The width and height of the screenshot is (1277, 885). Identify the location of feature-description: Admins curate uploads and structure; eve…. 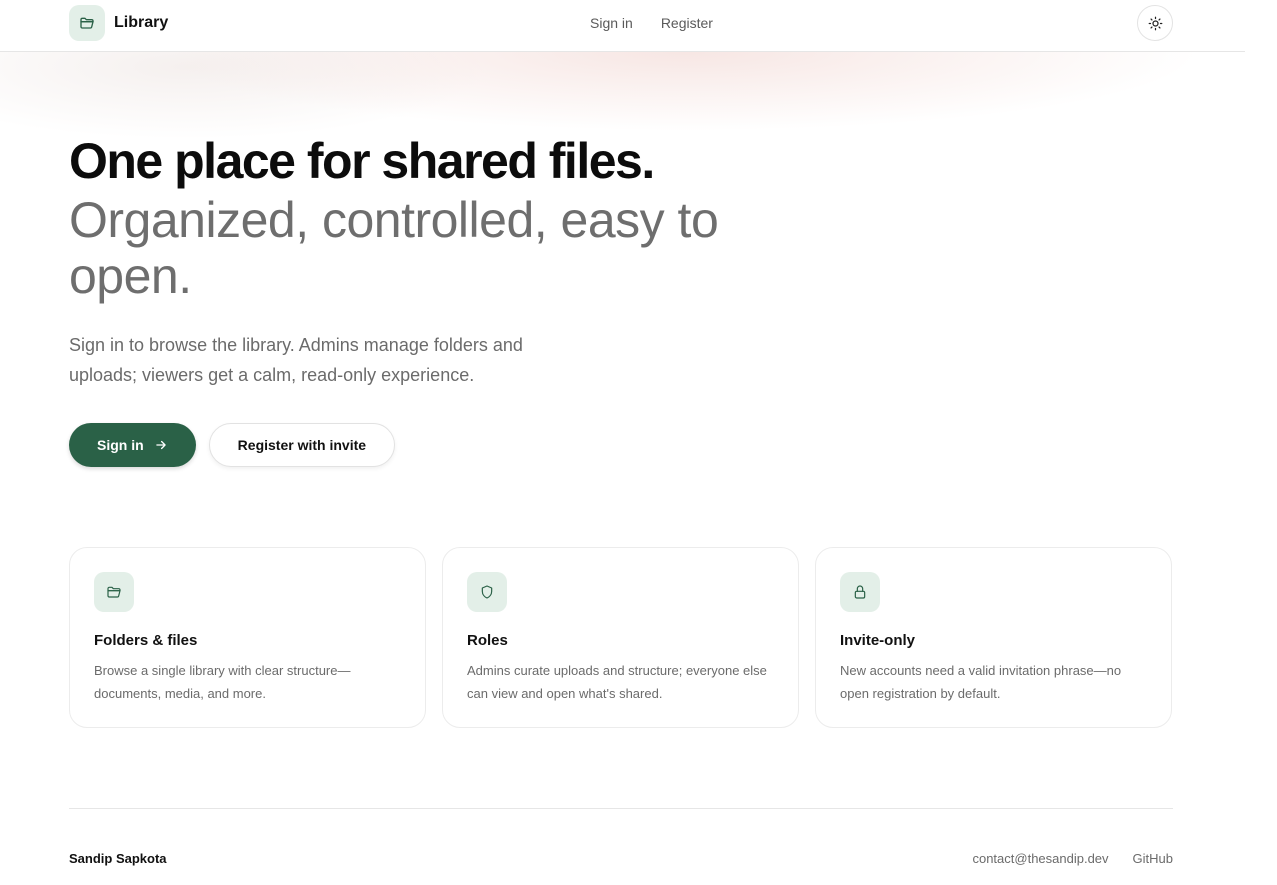
(617, 682).